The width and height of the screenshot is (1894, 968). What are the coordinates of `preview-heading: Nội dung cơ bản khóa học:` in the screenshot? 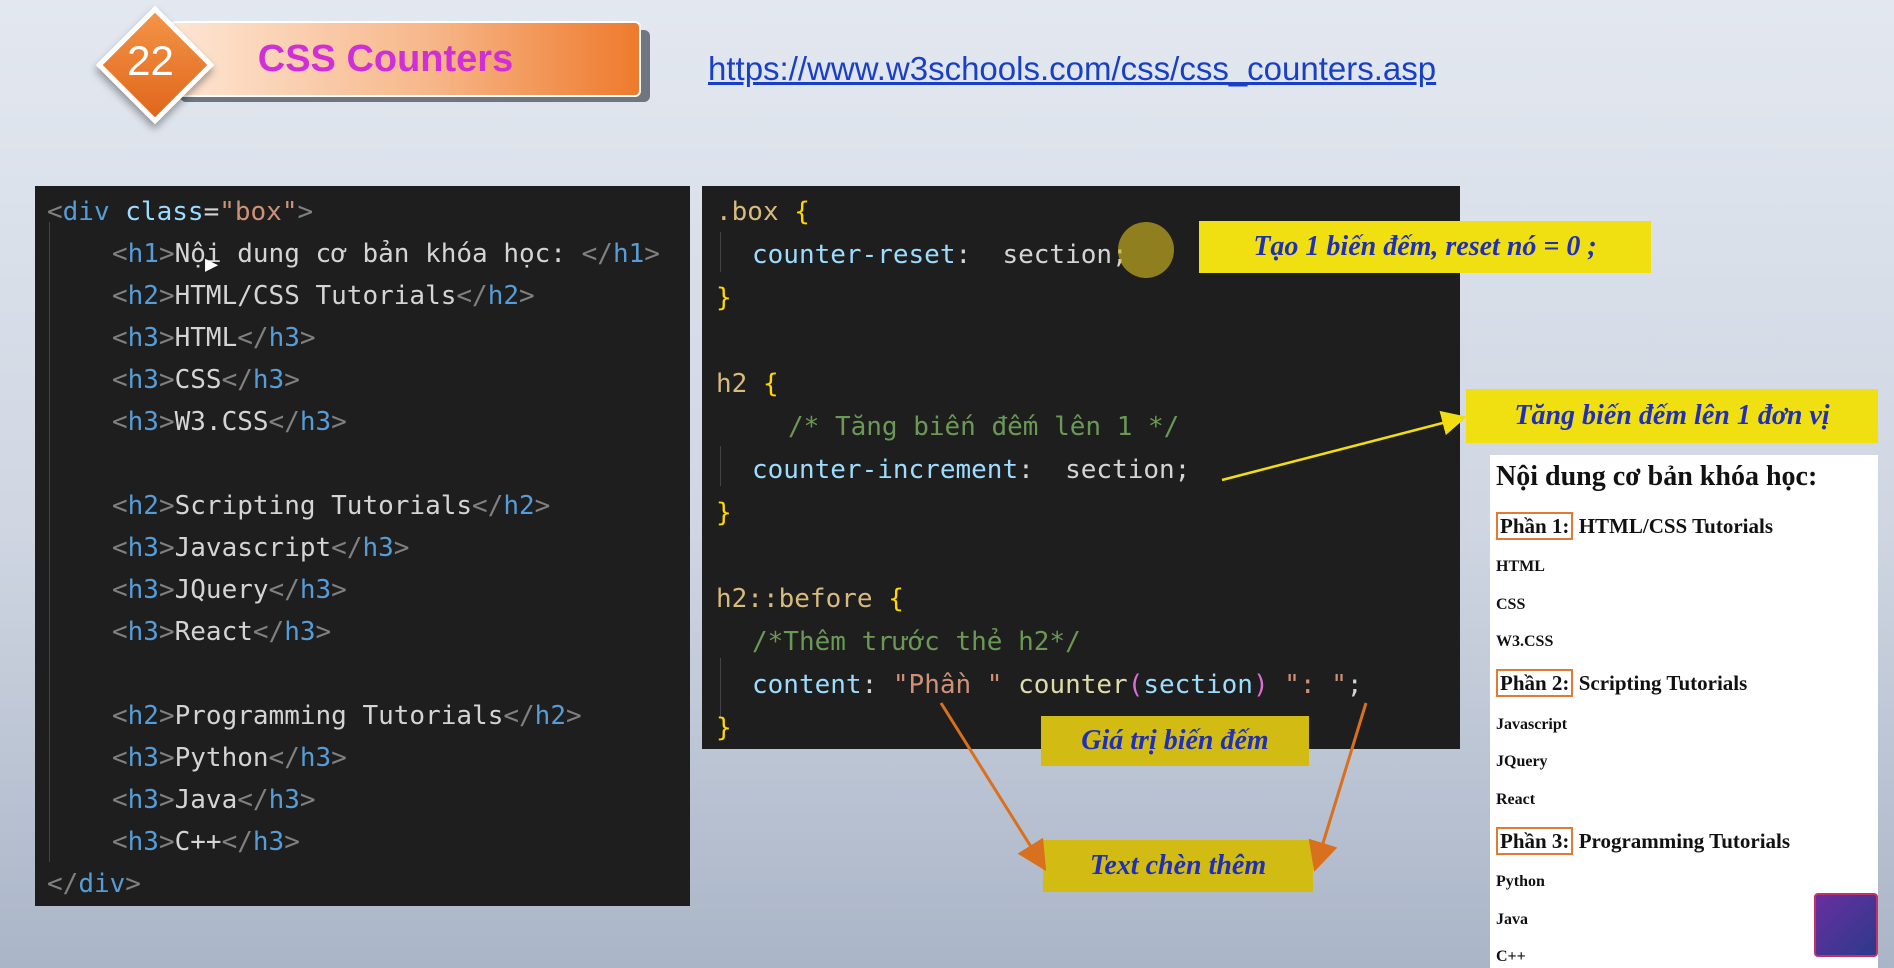 It's located at (1657, 476).